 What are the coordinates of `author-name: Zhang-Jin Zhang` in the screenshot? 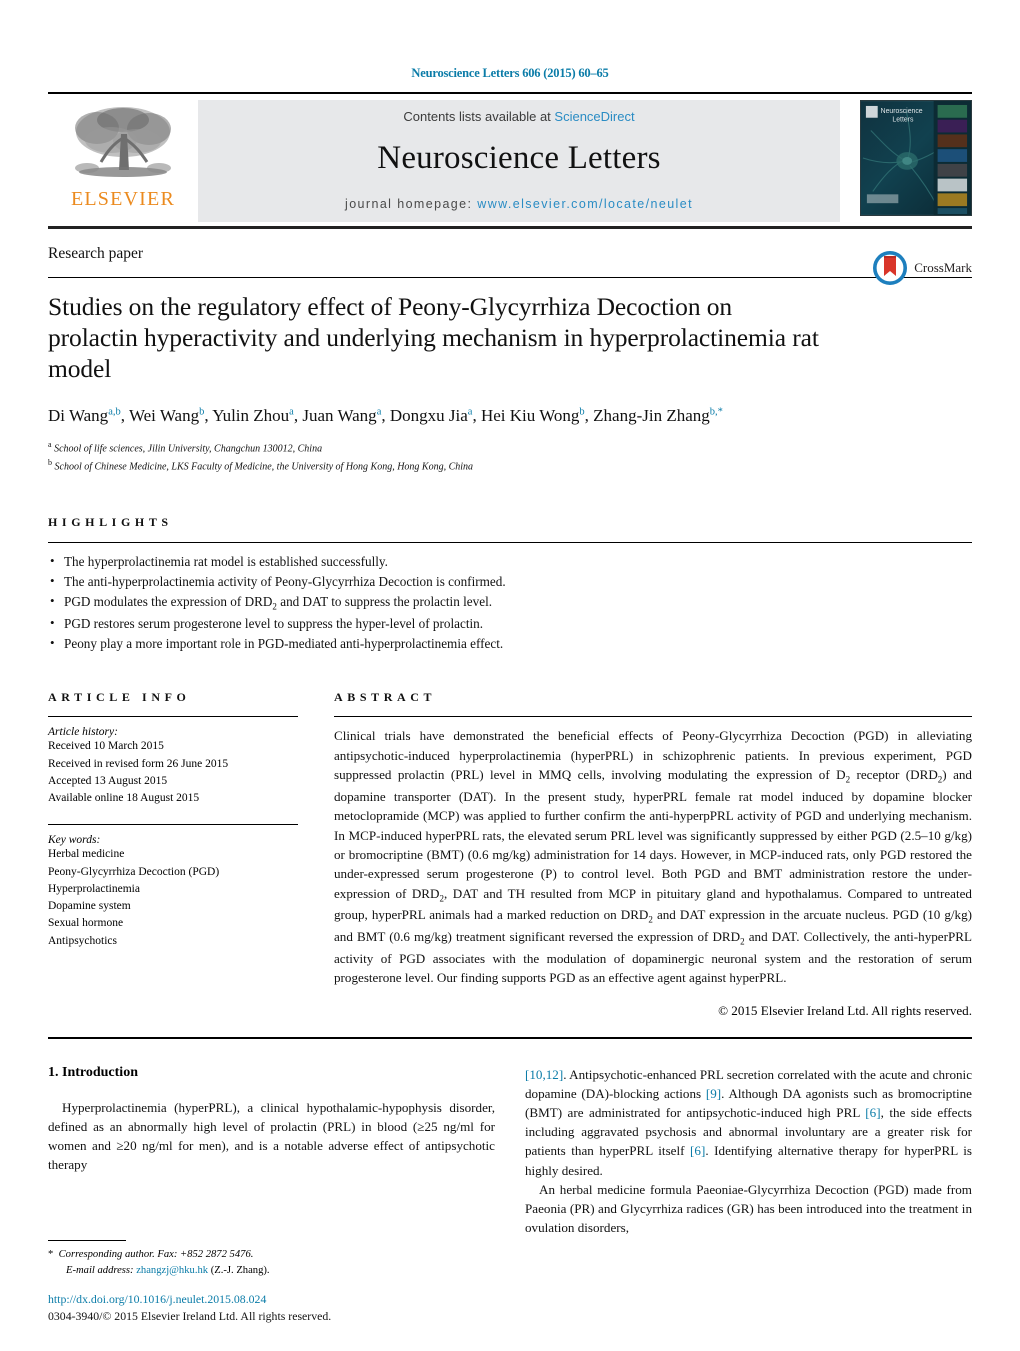 It's located at (651, 415).